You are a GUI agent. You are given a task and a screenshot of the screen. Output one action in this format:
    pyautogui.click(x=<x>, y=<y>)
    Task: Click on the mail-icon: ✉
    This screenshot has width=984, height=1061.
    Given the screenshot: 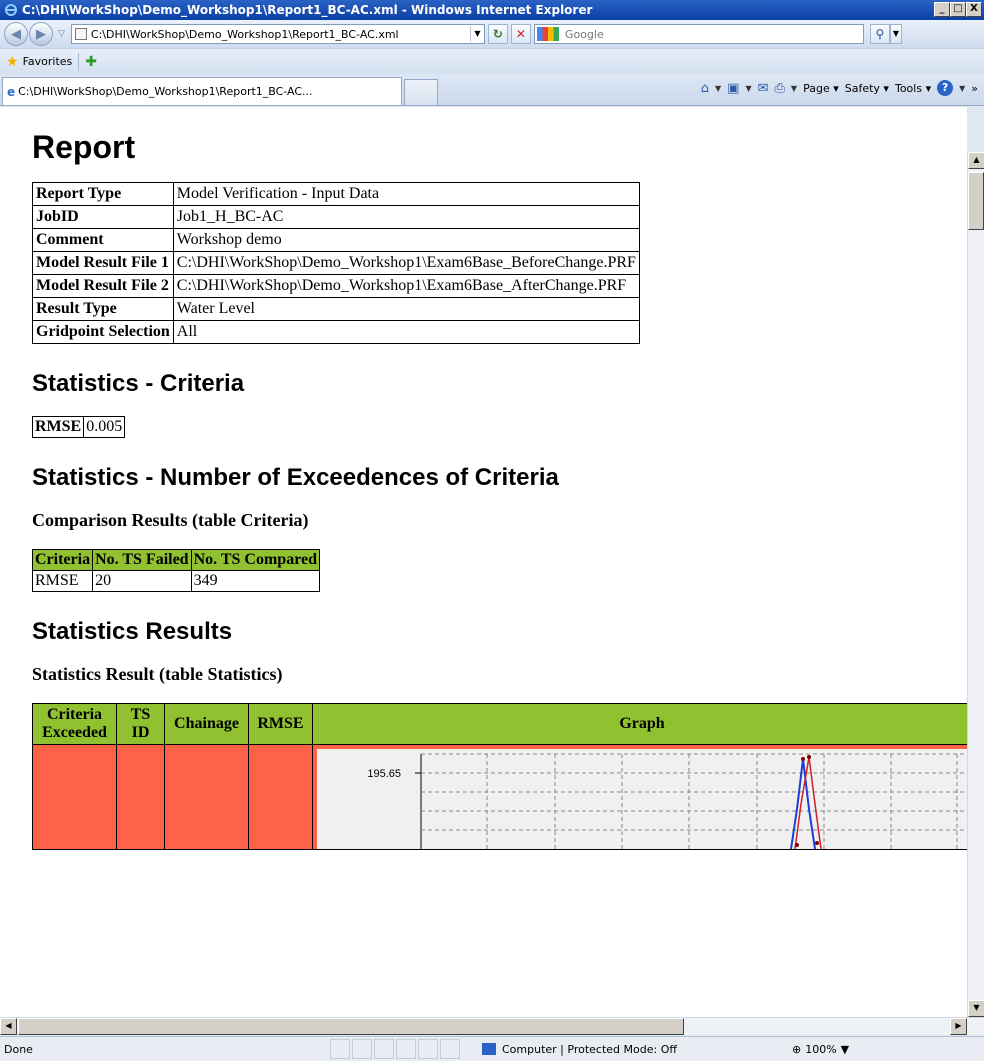 What is the action you would take?
    pyautogui.click(x=763, y=88)
    